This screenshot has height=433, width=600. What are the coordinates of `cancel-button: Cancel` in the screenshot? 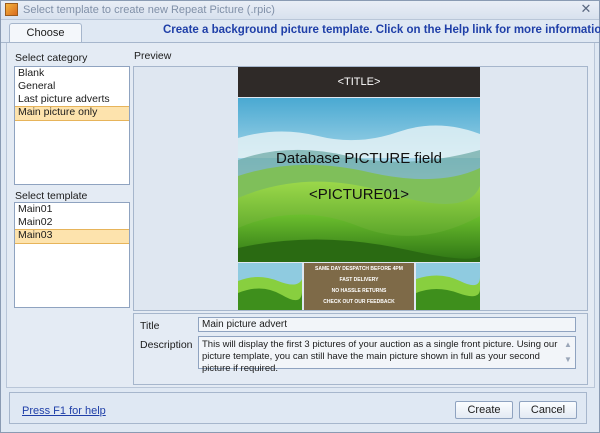 It's located at (548, 410).